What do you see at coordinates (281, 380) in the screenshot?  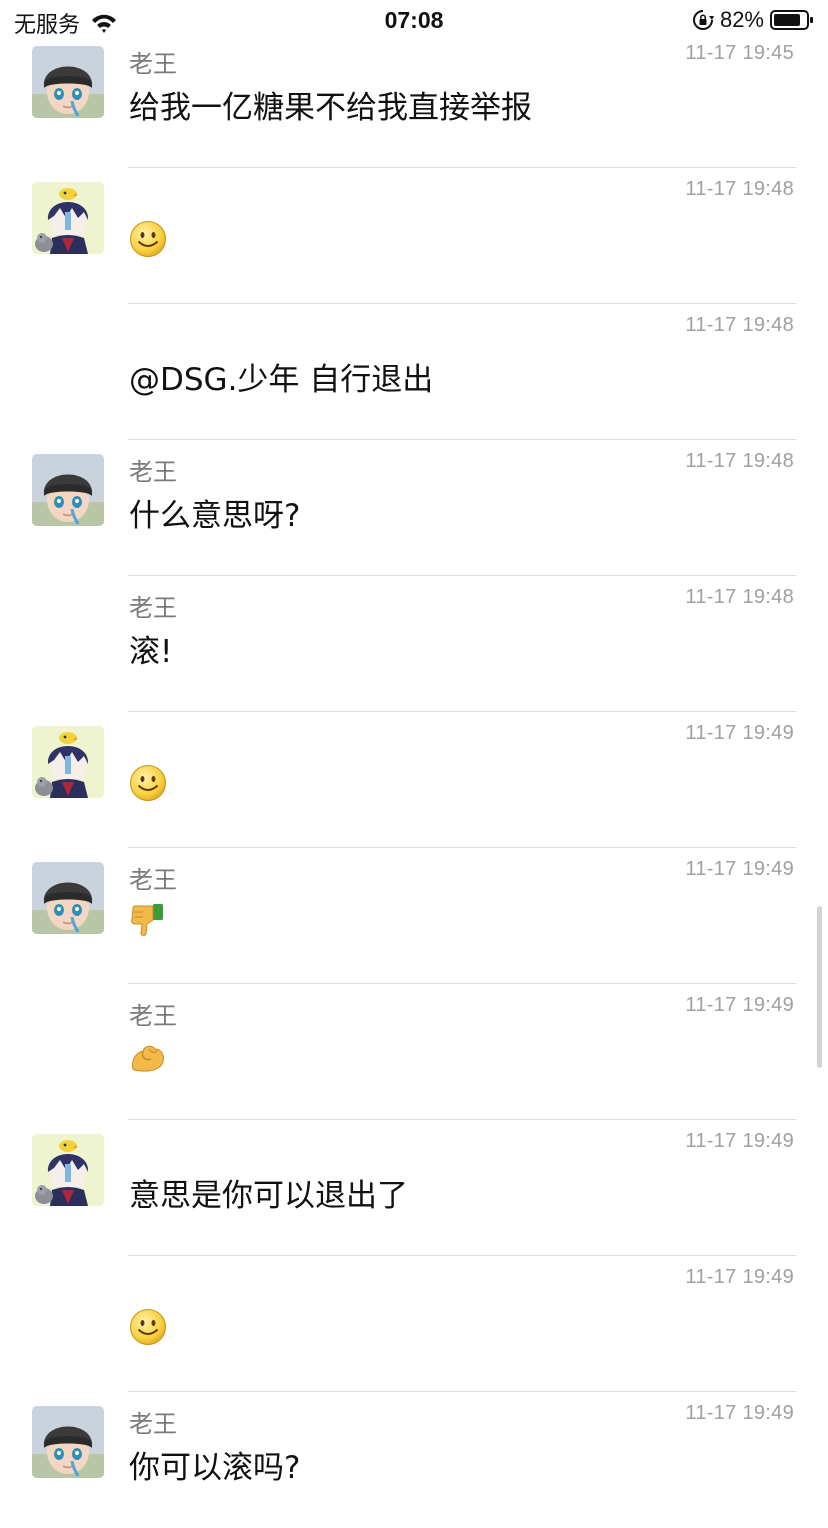 I see `message-text: @DSG.少年 自行退出` at bounding box center [281, 380].